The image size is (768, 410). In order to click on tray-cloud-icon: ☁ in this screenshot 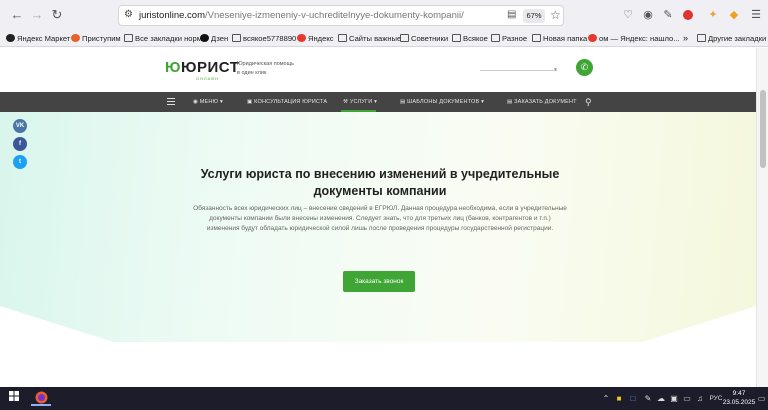, I will do `click(661, 398)`.